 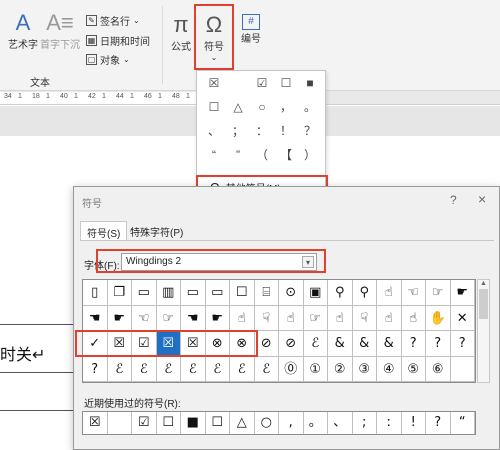 I want to click on recent-symbol-cell: ?, so click(x=438, y=423).